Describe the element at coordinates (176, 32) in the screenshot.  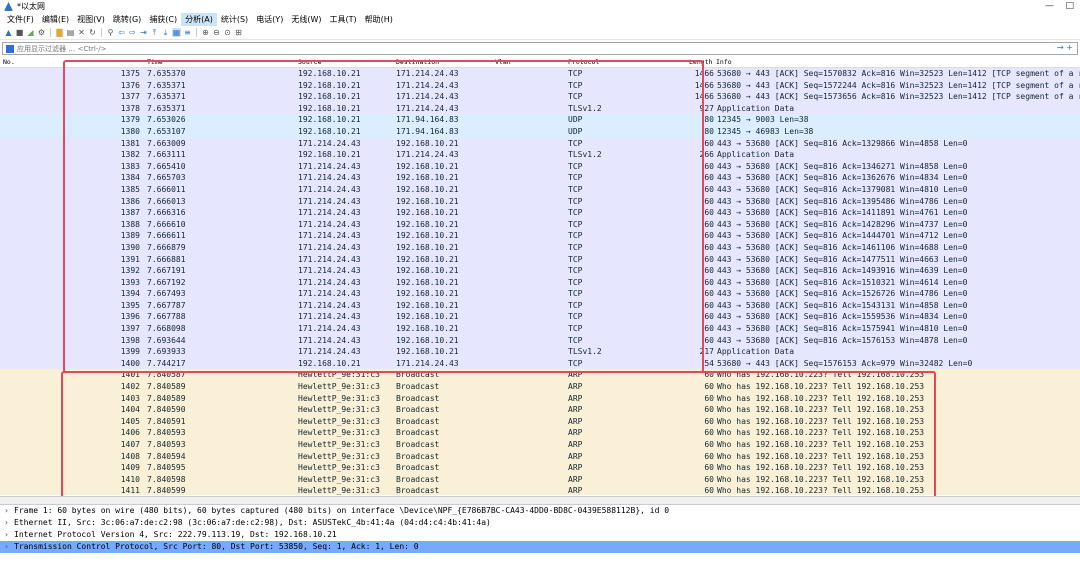
I see `auto-scroll-icon: ▦` at that location.